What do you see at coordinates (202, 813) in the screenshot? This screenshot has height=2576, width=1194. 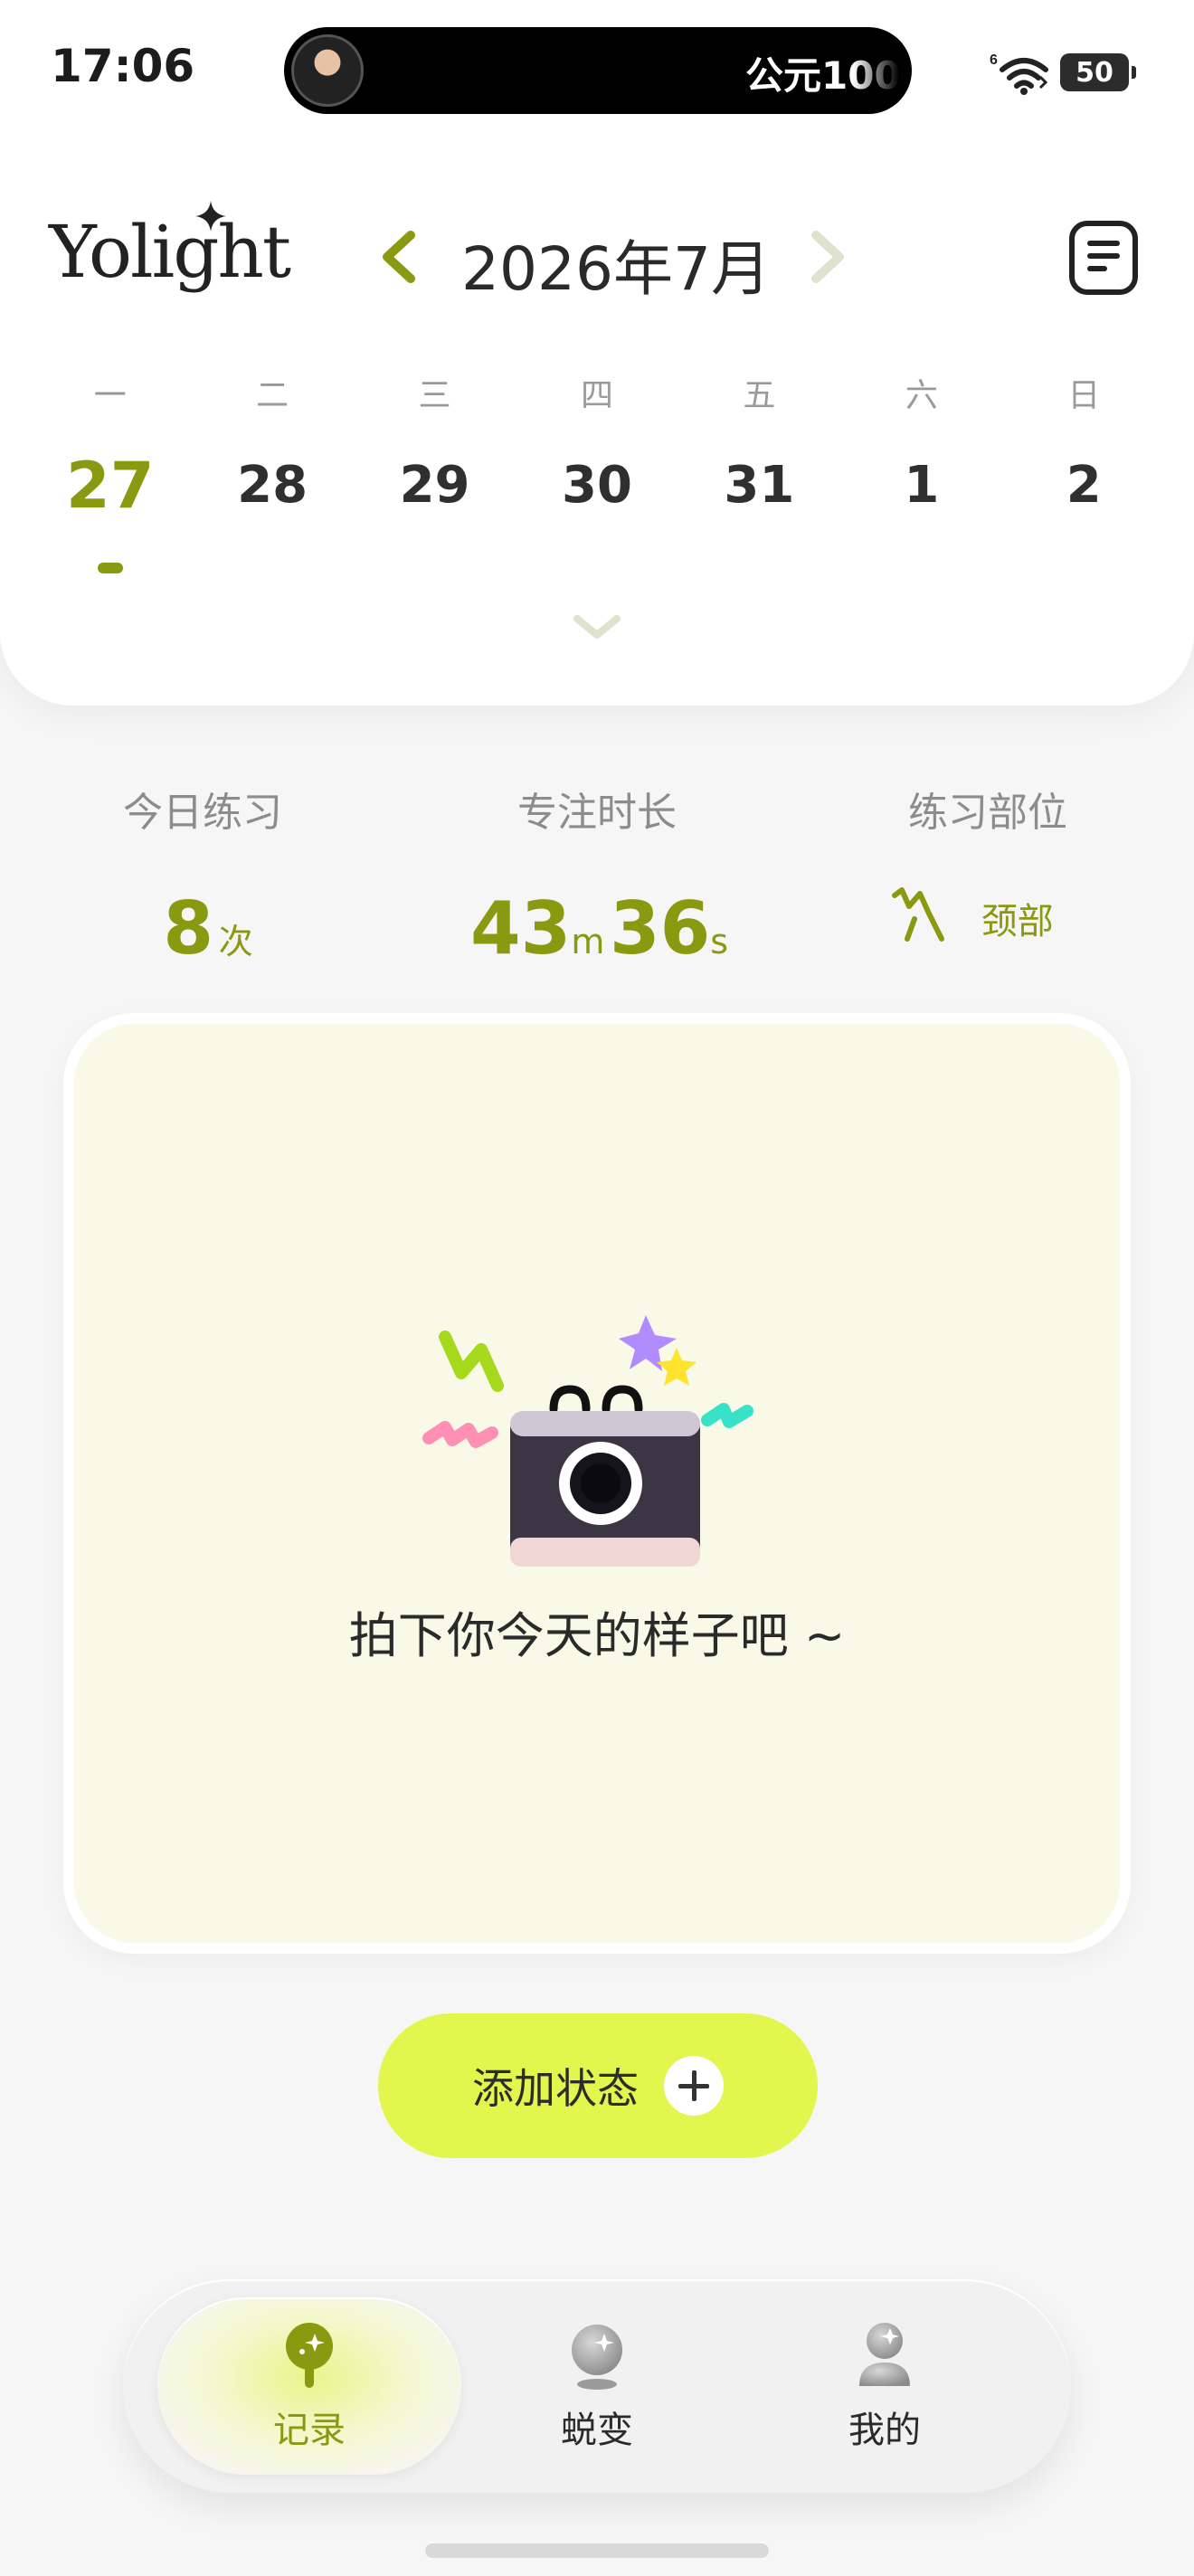 I see `stat-practice-label: 今日练习` at bounding box center [202, 813].